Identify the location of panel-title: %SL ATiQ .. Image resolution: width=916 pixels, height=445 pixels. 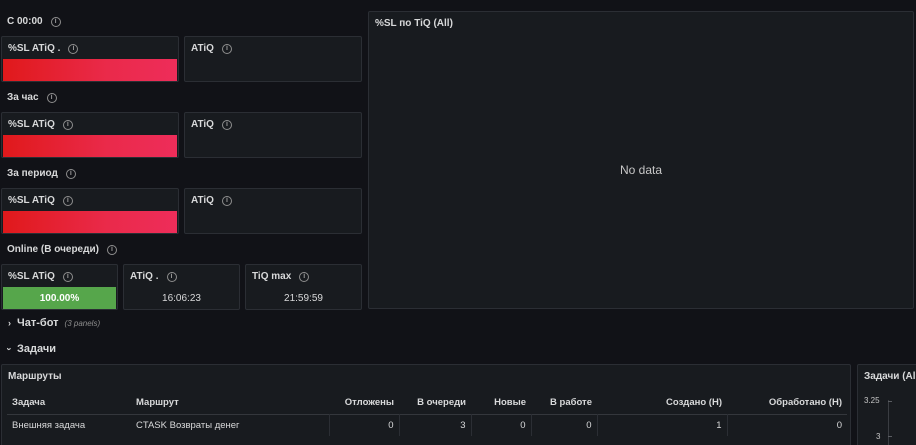
(34, 48).